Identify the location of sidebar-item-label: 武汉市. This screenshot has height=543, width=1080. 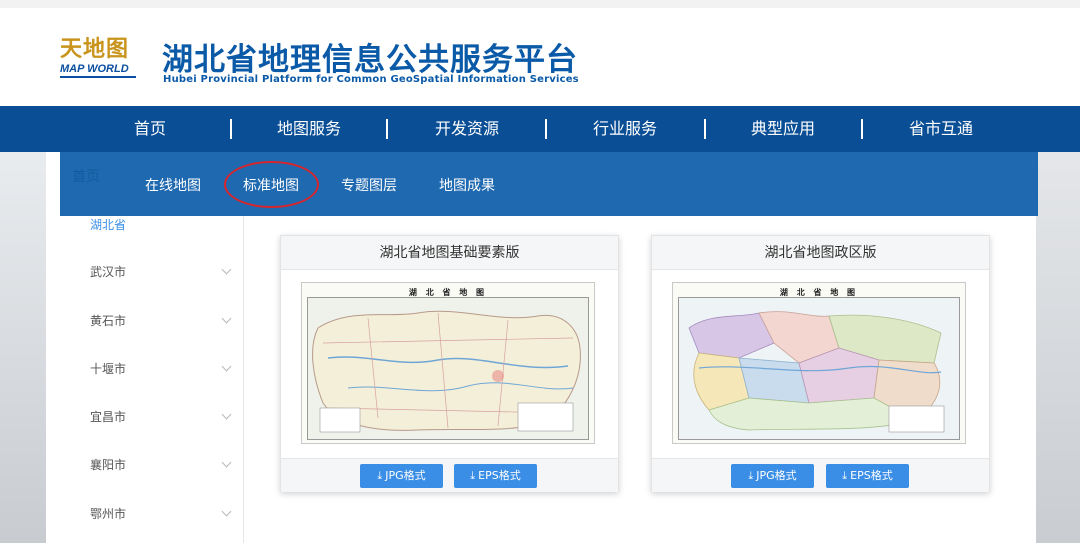
(108, 272).